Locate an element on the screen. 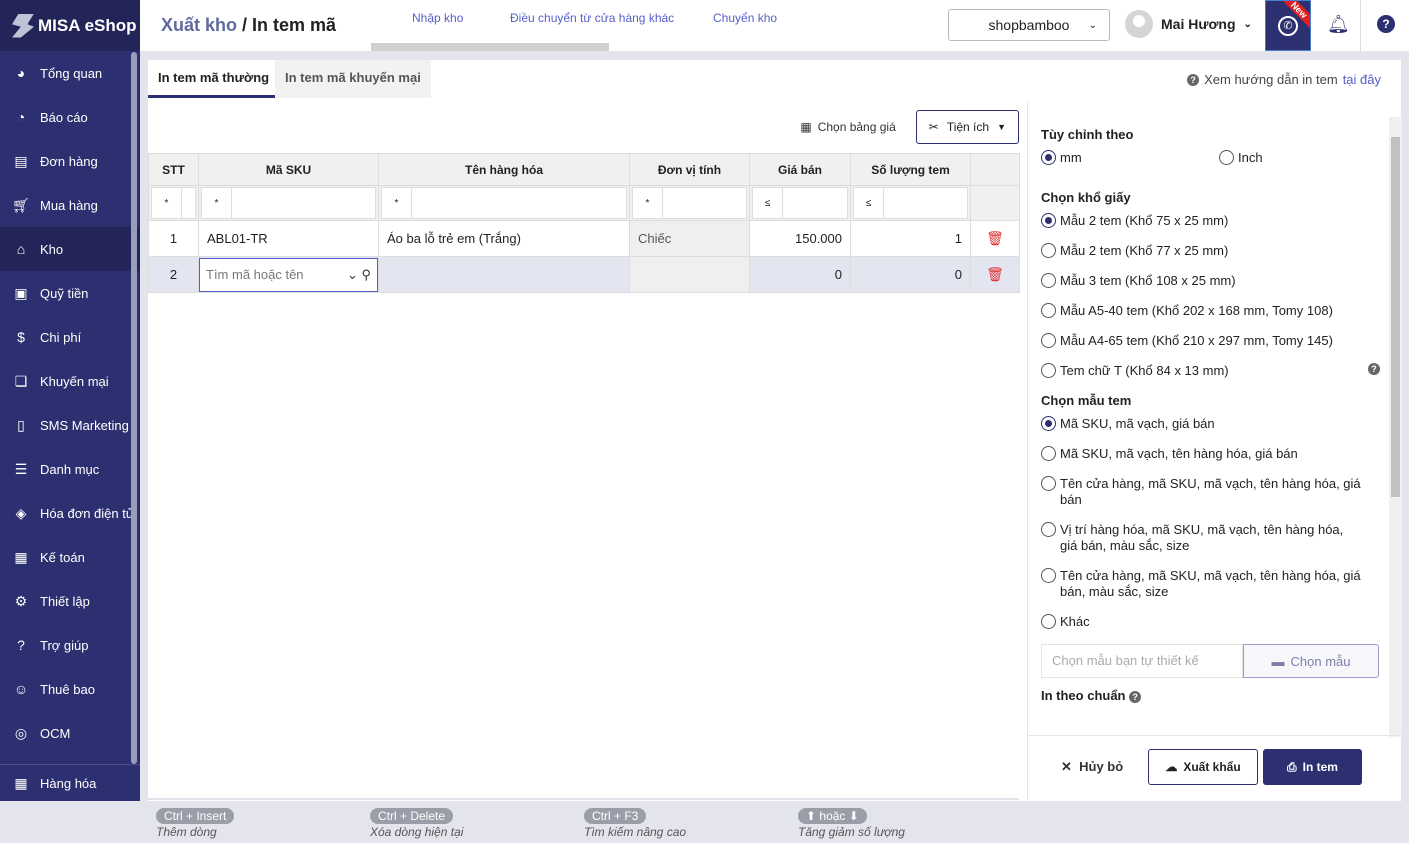 The width and height of the screenshot is (1409, 843). sidebar-item: ☺ Thuê bao is located at coordinates (70, 689).